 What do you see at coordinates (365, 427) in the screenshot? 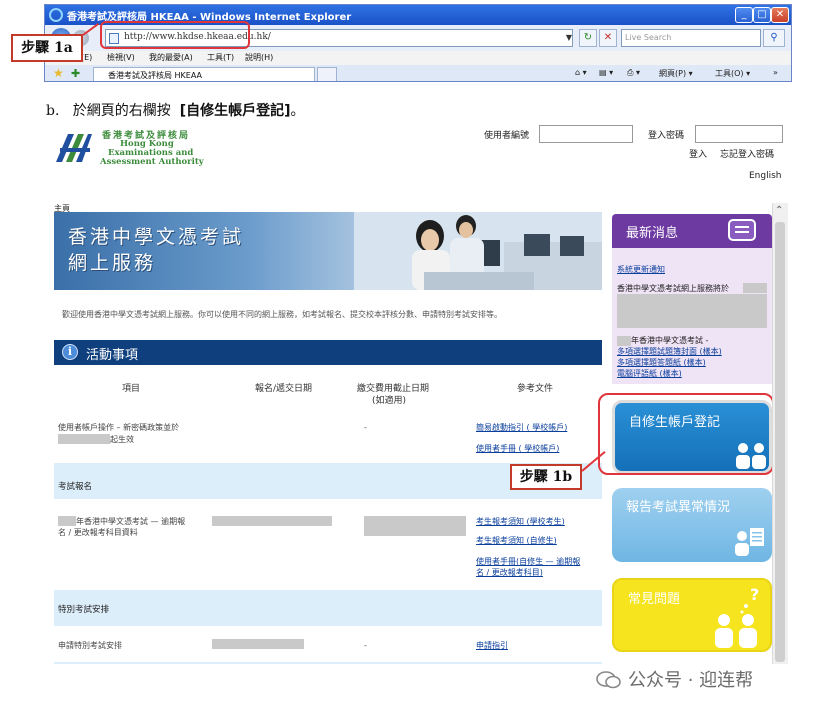
I see `row1-fee: -` at bounding box center [365, 427].